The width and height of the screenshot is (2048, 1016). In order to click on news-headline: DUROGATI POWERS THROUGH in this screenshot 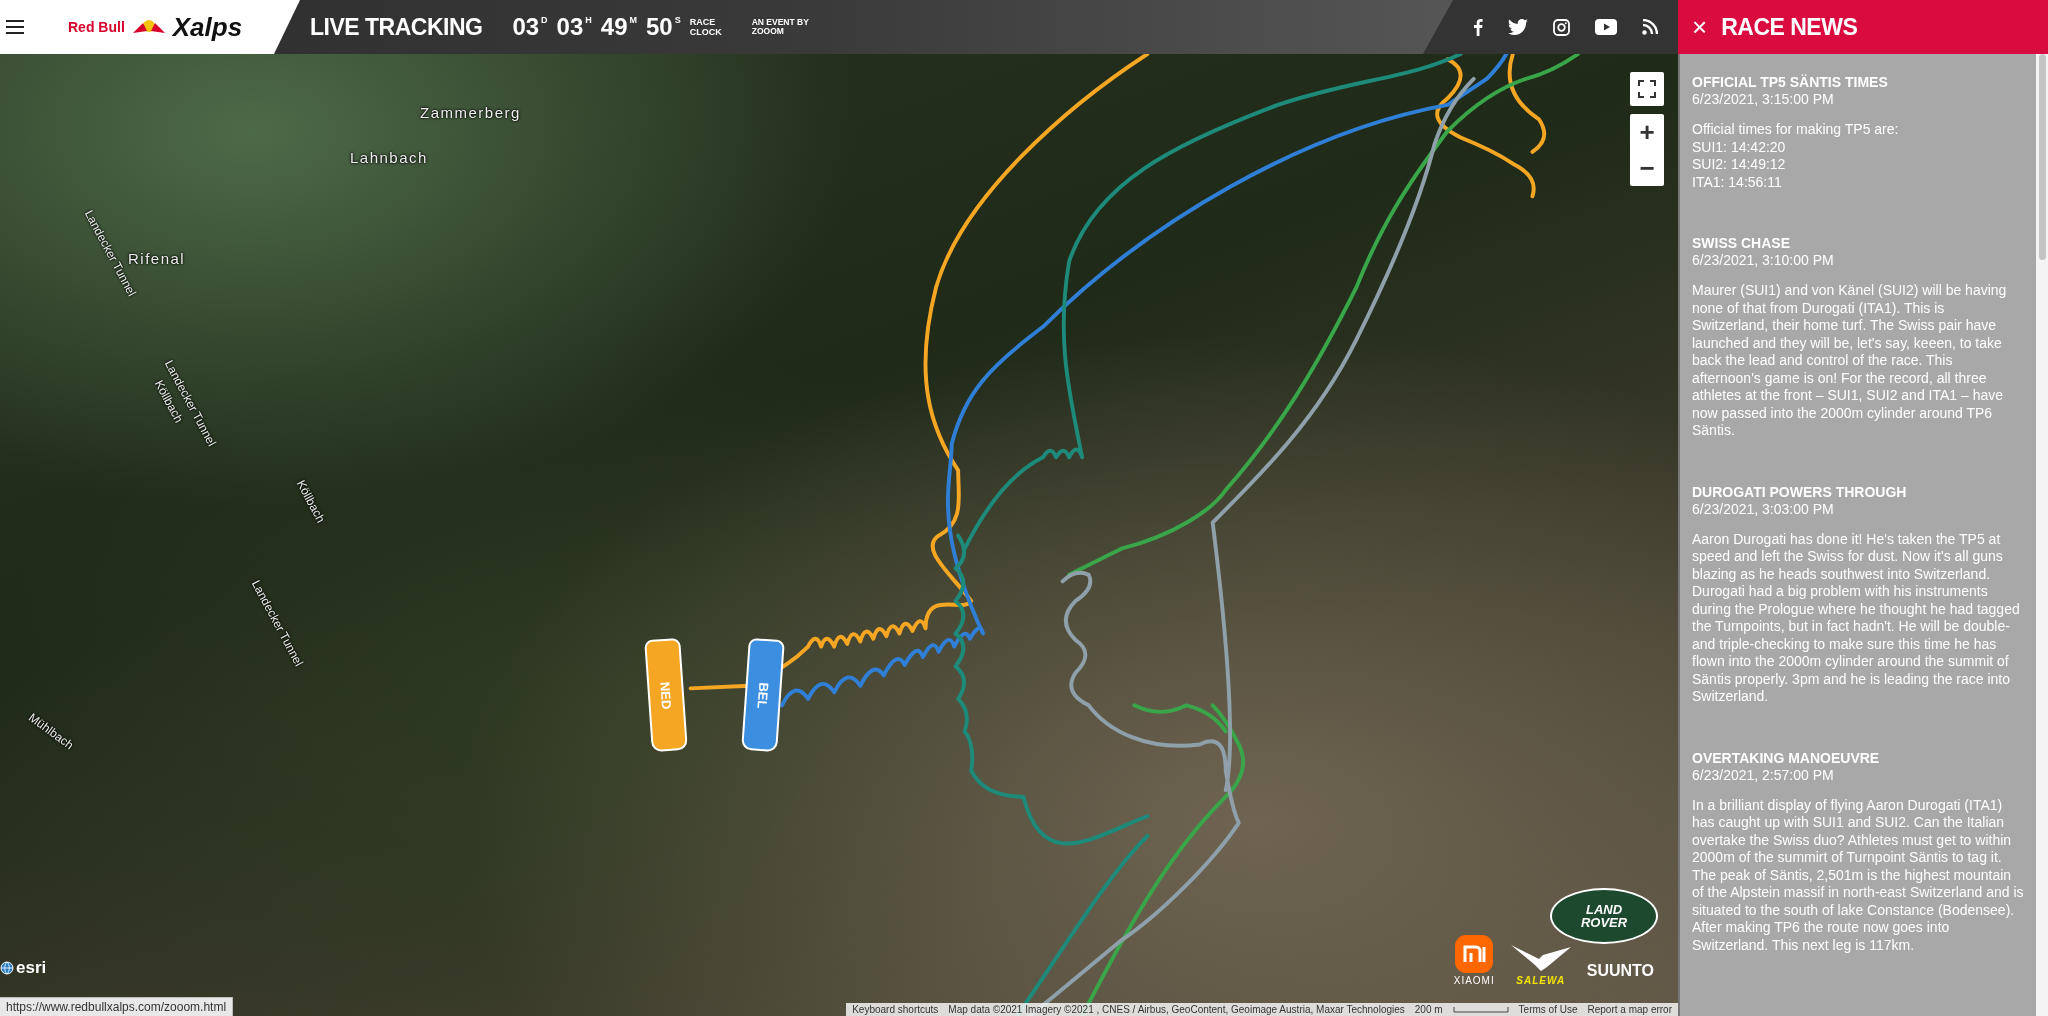, I will do `click(1800, 491)`.